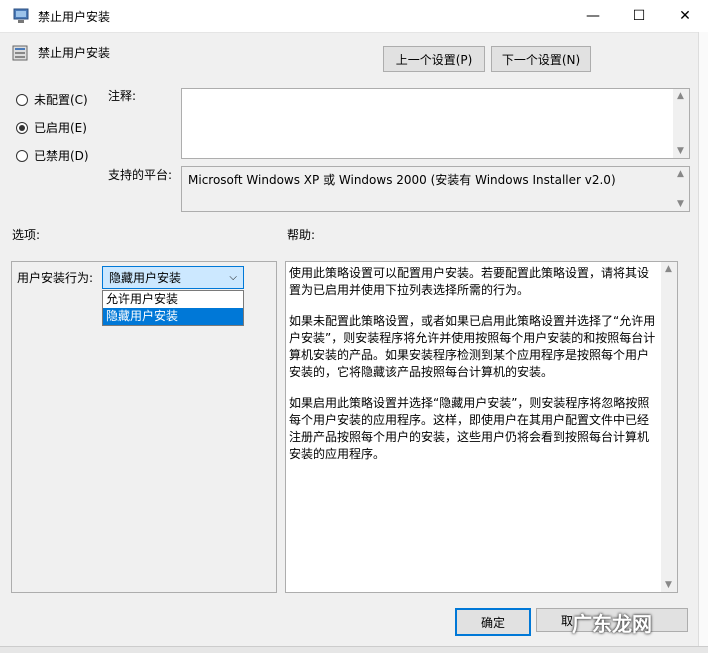 This screenshot has height=653, width=708. I want to click on ok-button: 确定, so click(493, 622).